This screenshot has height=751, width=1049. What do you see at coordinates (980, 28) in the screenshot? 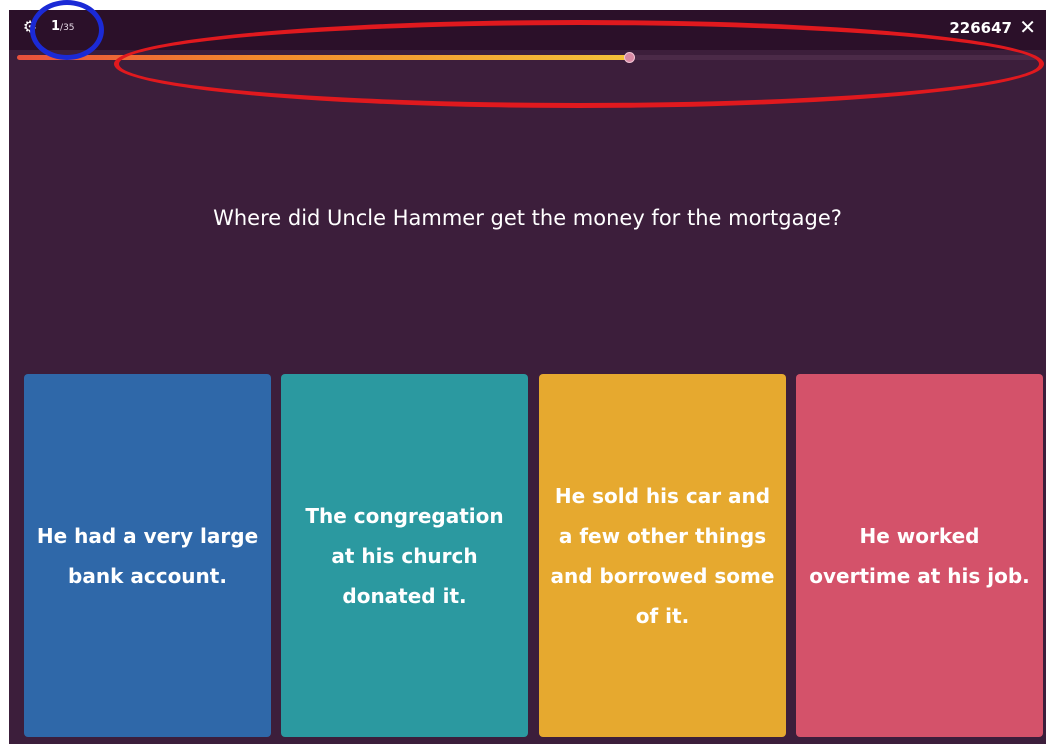
I see `game-code: 226647` at bounding box center [980, 28].